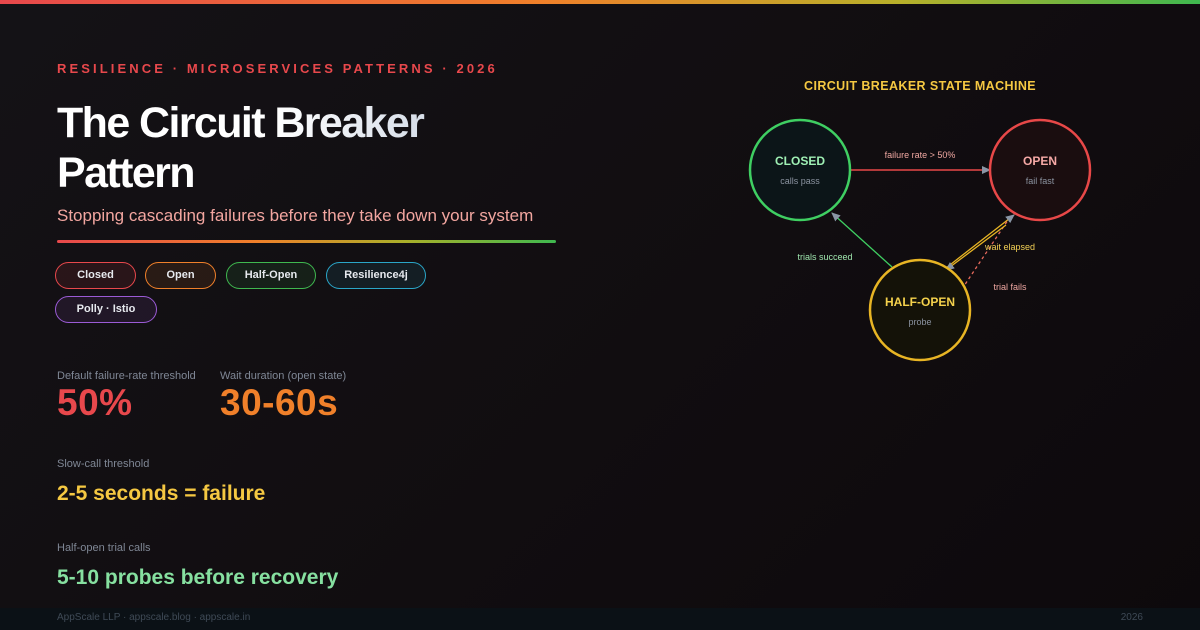  Describe the element at coordinates (297, 148) in the screenshot. I see `page-title: The Circuit Breaker Pattern` at that location.